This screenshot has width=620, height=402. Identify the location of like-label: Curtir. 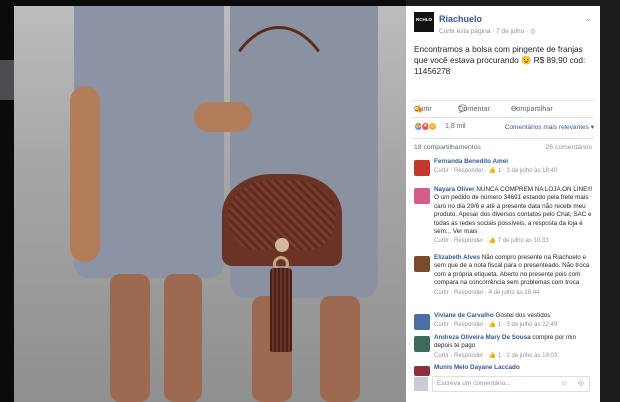
(423, 108).